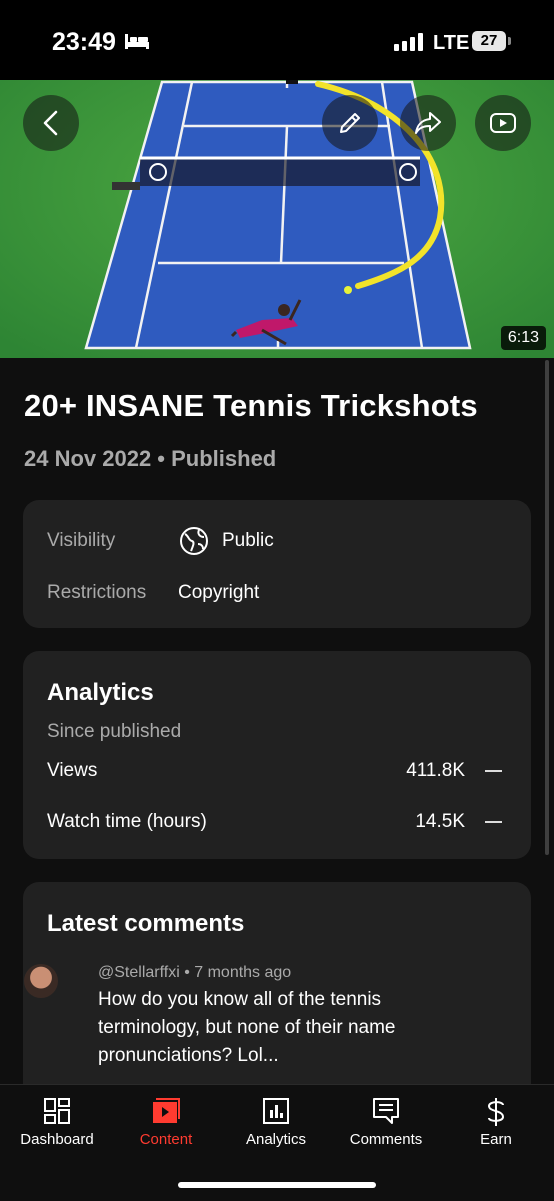  Describe the element at coordinates (195, 972) in the screenshot. I see `comment-meta: @Stellarffxi • 7 months ago` at that location.